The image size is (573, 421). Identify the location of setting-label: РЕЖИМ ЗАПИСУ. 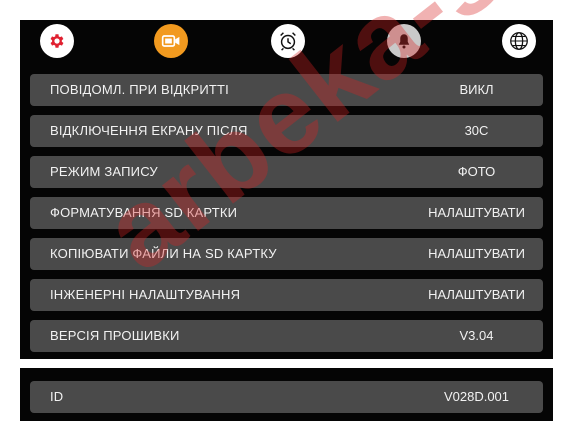
(104, 171).